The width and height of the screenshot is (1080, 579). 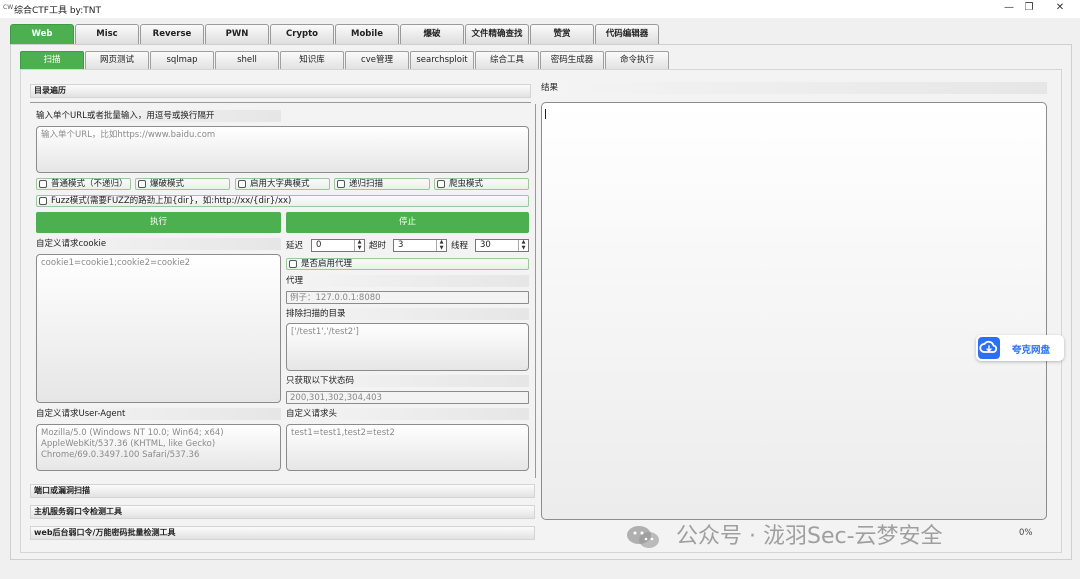 I want to click on text-caret, so click(x=545, y=114).